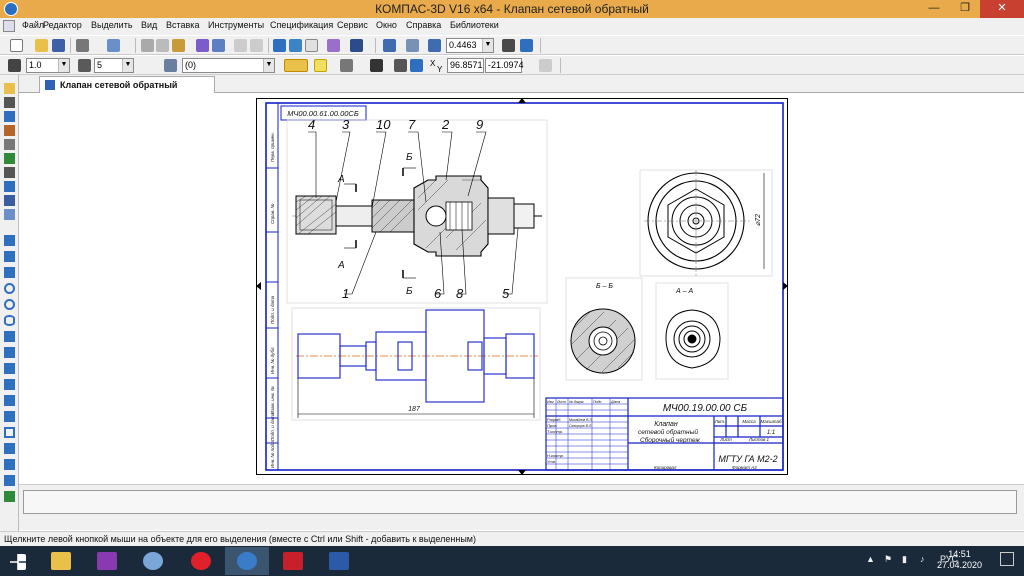 This screenshot has height=576, width=1024. What do you see at coordinates (508, 45) in the screenshot?
I see `pan-icon` at bounding box center [508, 45].